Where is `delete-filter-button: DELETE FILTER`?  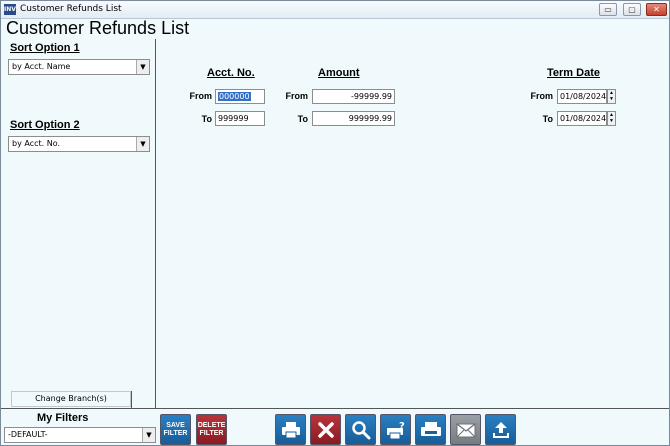 delete-filter-button: DELETE FILTER is located at coordinates (211, 429).